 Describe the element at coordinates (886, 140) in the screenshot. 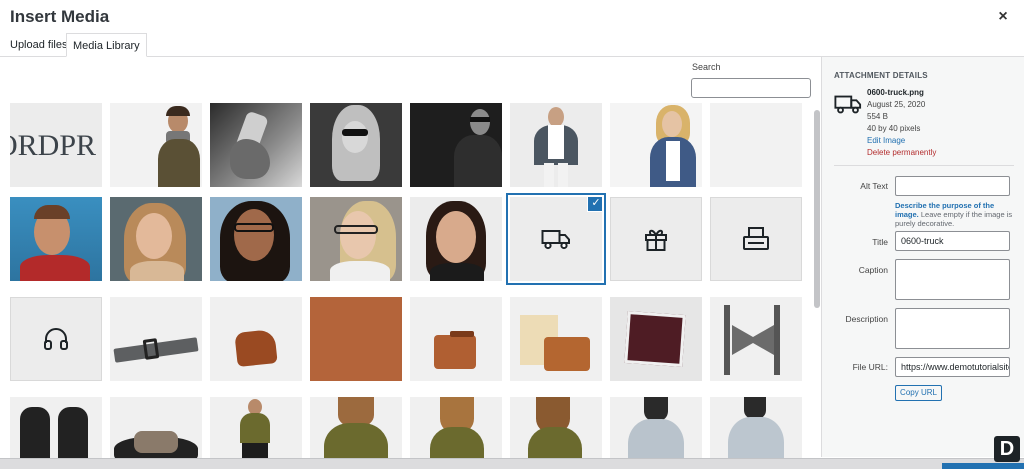

I see `edit-image-link: Edit Image` at that location.